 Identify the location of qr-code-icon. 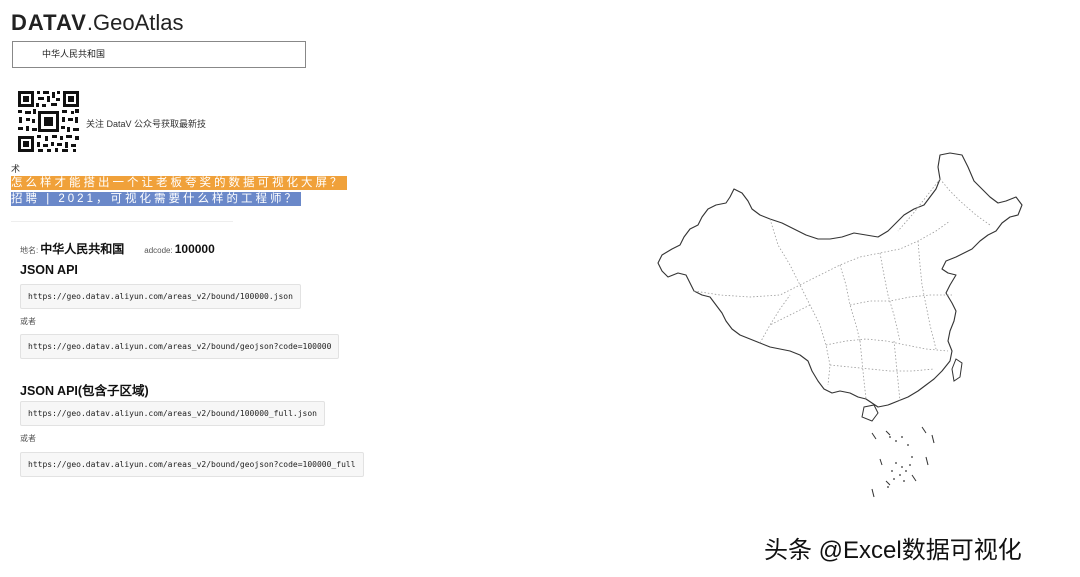
(48, 121).